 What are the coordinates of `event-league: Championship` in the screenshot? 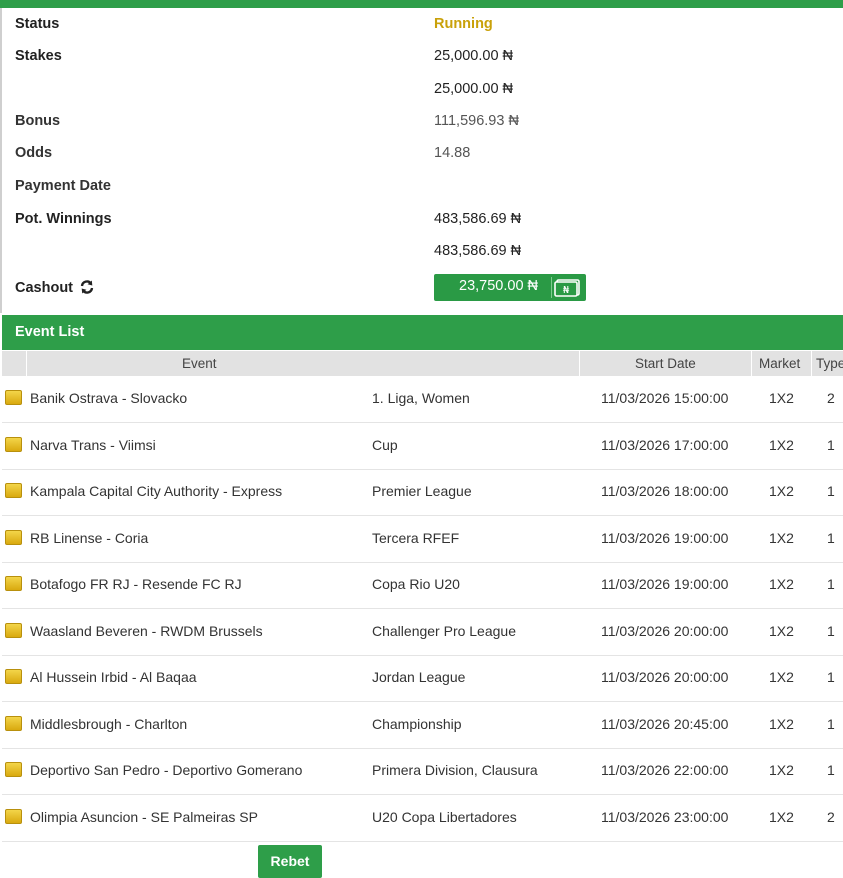 It's located at (417, 723).